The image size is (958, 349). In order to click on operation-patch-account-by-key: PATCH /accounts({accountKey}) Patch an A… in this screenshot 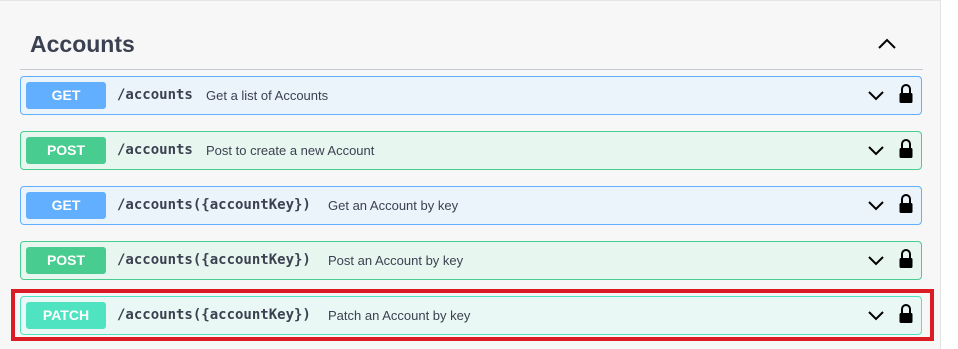, I will do `click(471, 315)`.